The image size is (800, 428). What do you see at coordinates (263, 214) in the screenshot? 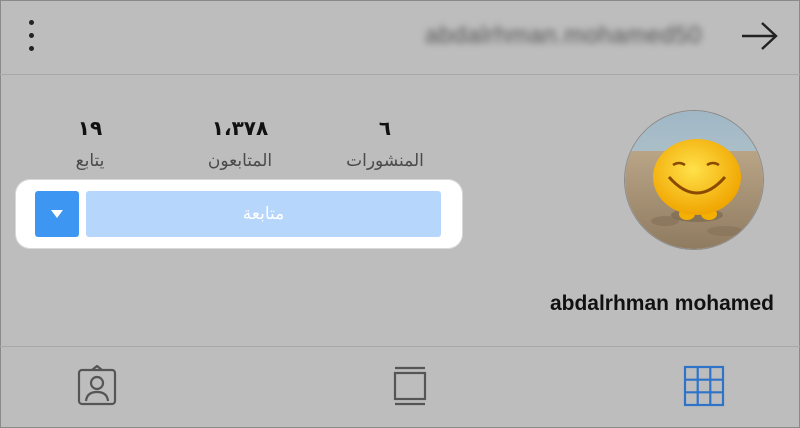
I see `follow-button: متابعة` at bounding box center [263, 214].